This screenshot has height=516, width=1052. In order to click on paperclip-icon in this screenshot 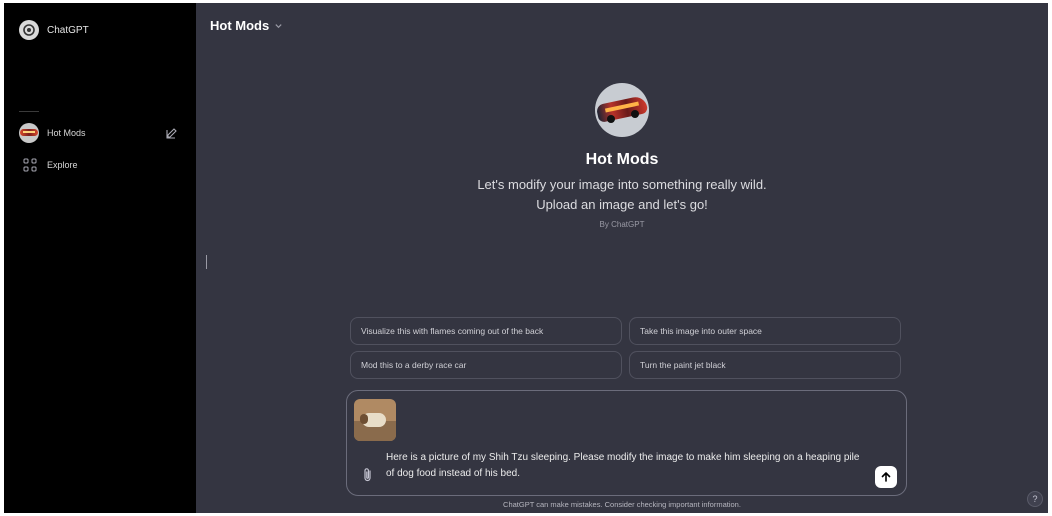, I will do `click(368, 475)`.